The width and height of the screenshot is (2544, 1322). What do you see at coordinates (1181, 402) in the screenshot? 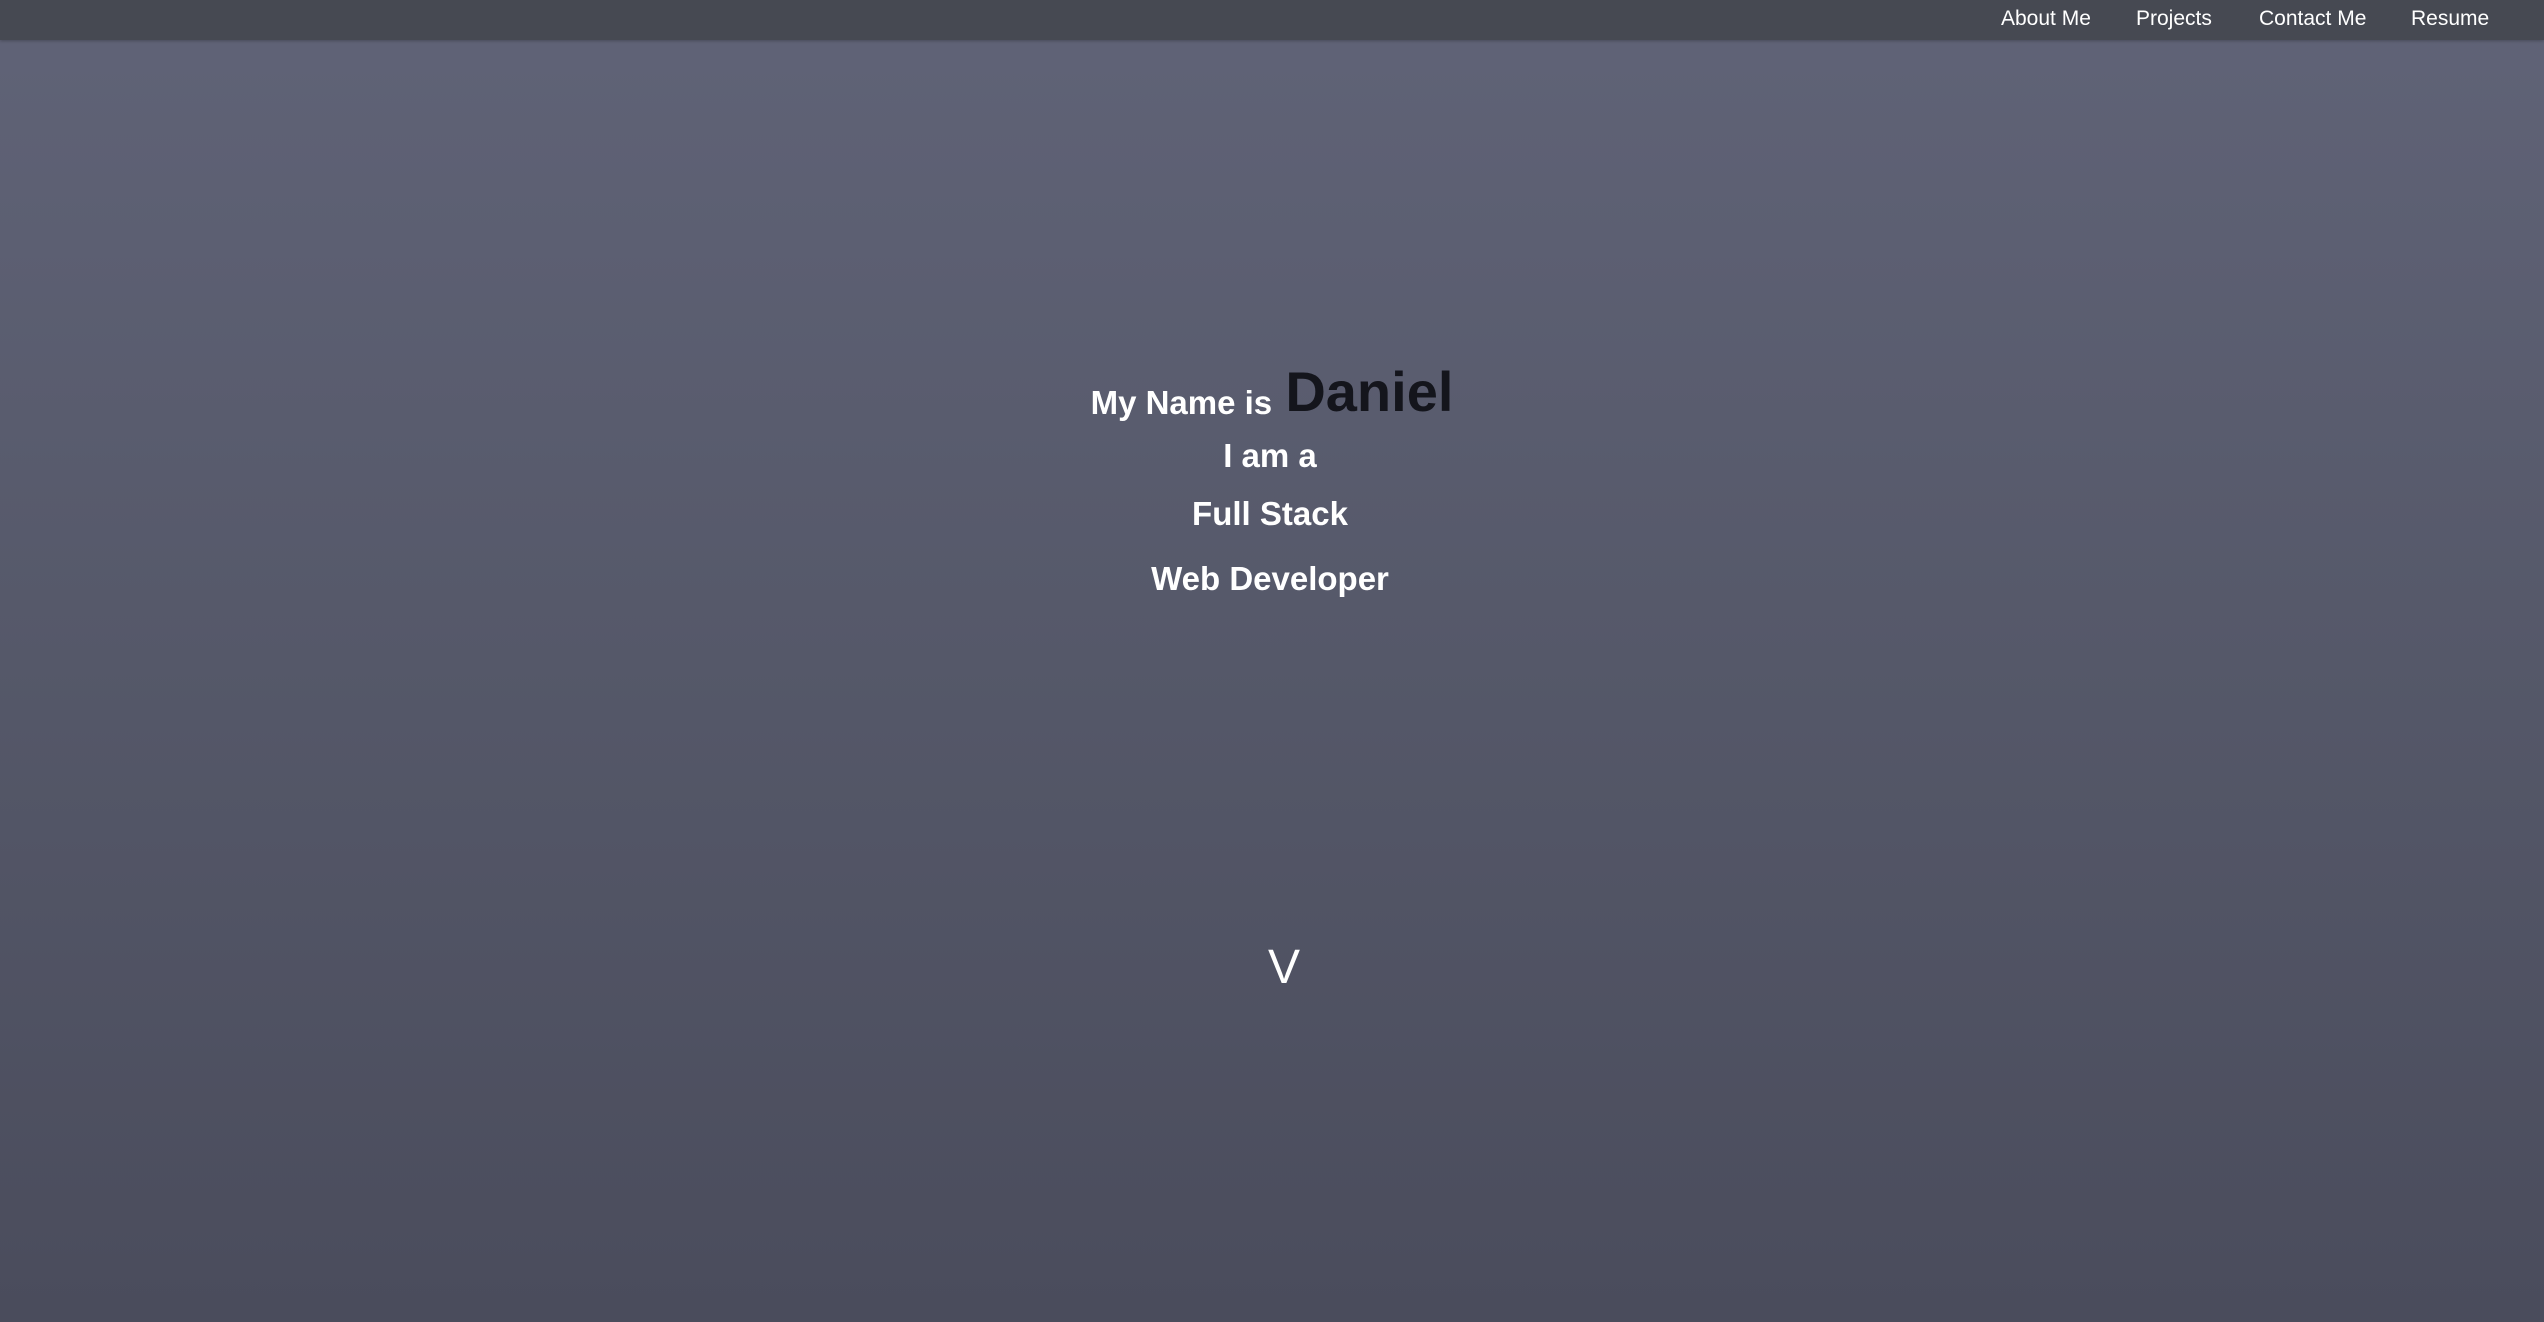
I see `hero-intro-text: My Name is` at bounding box center [1181, 402].